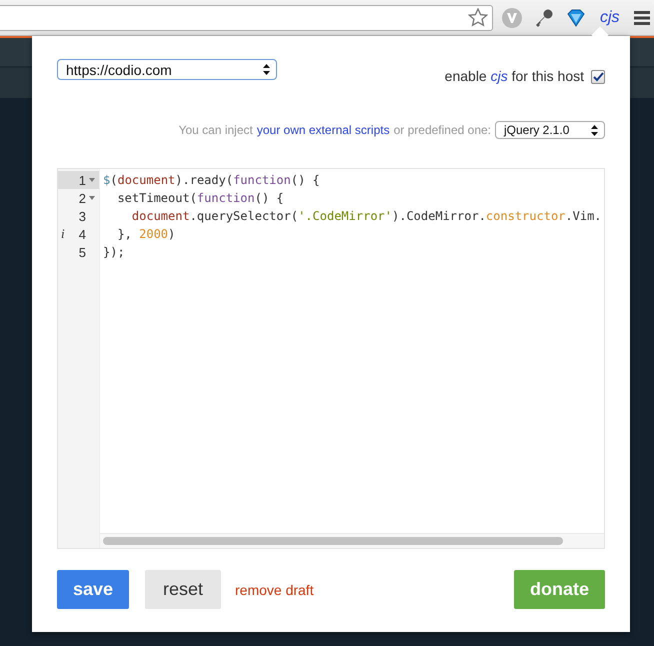 This screenshot has width=654, height=646. I want to click on inject-text: or predefined one:, so click(442, 130).